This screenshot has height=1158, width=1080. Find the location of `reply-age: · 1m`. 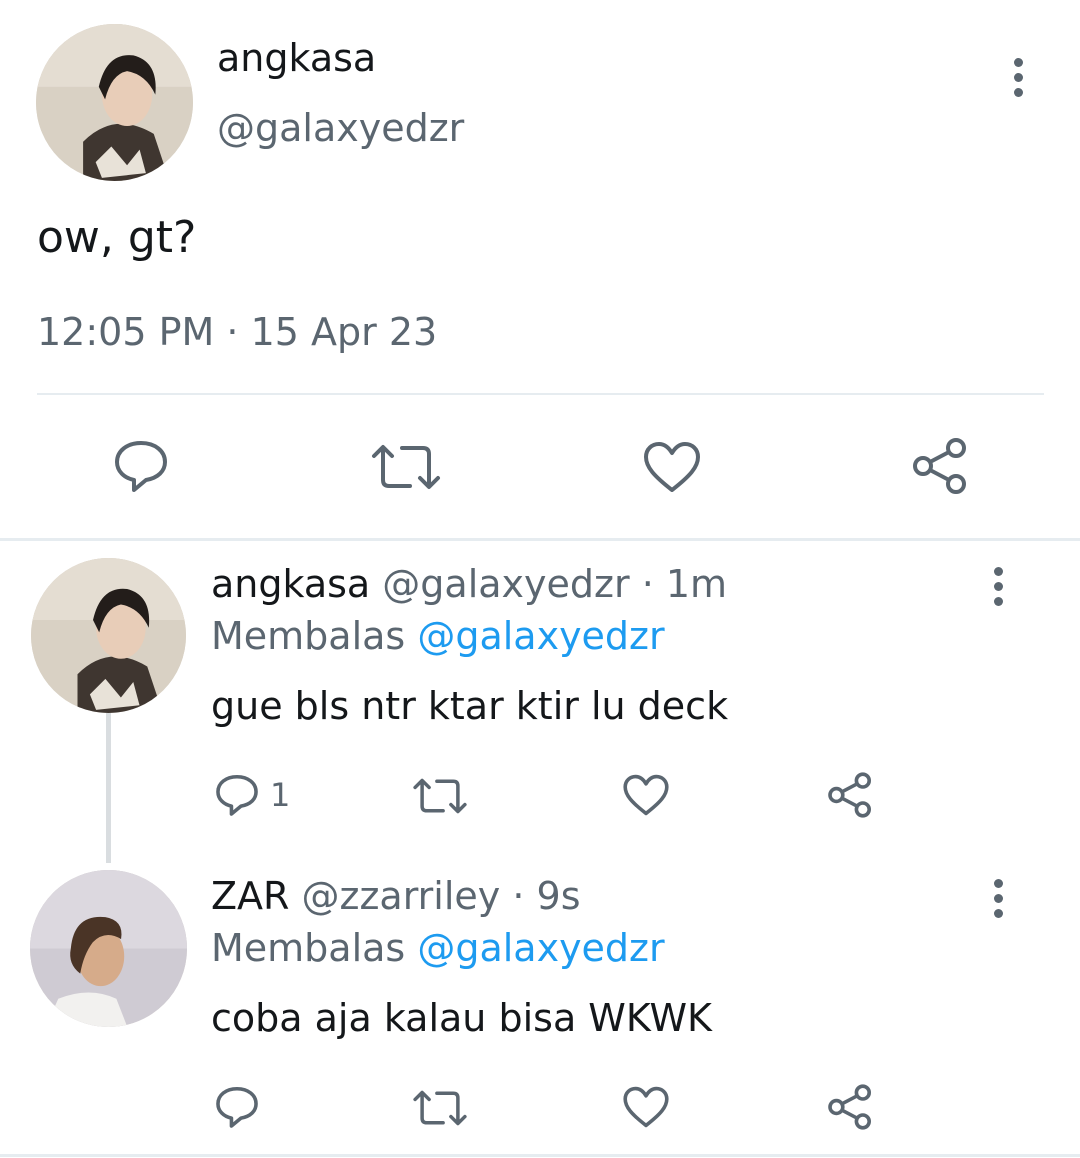

reply-age: · 1m is located at coordinates (684, 584).